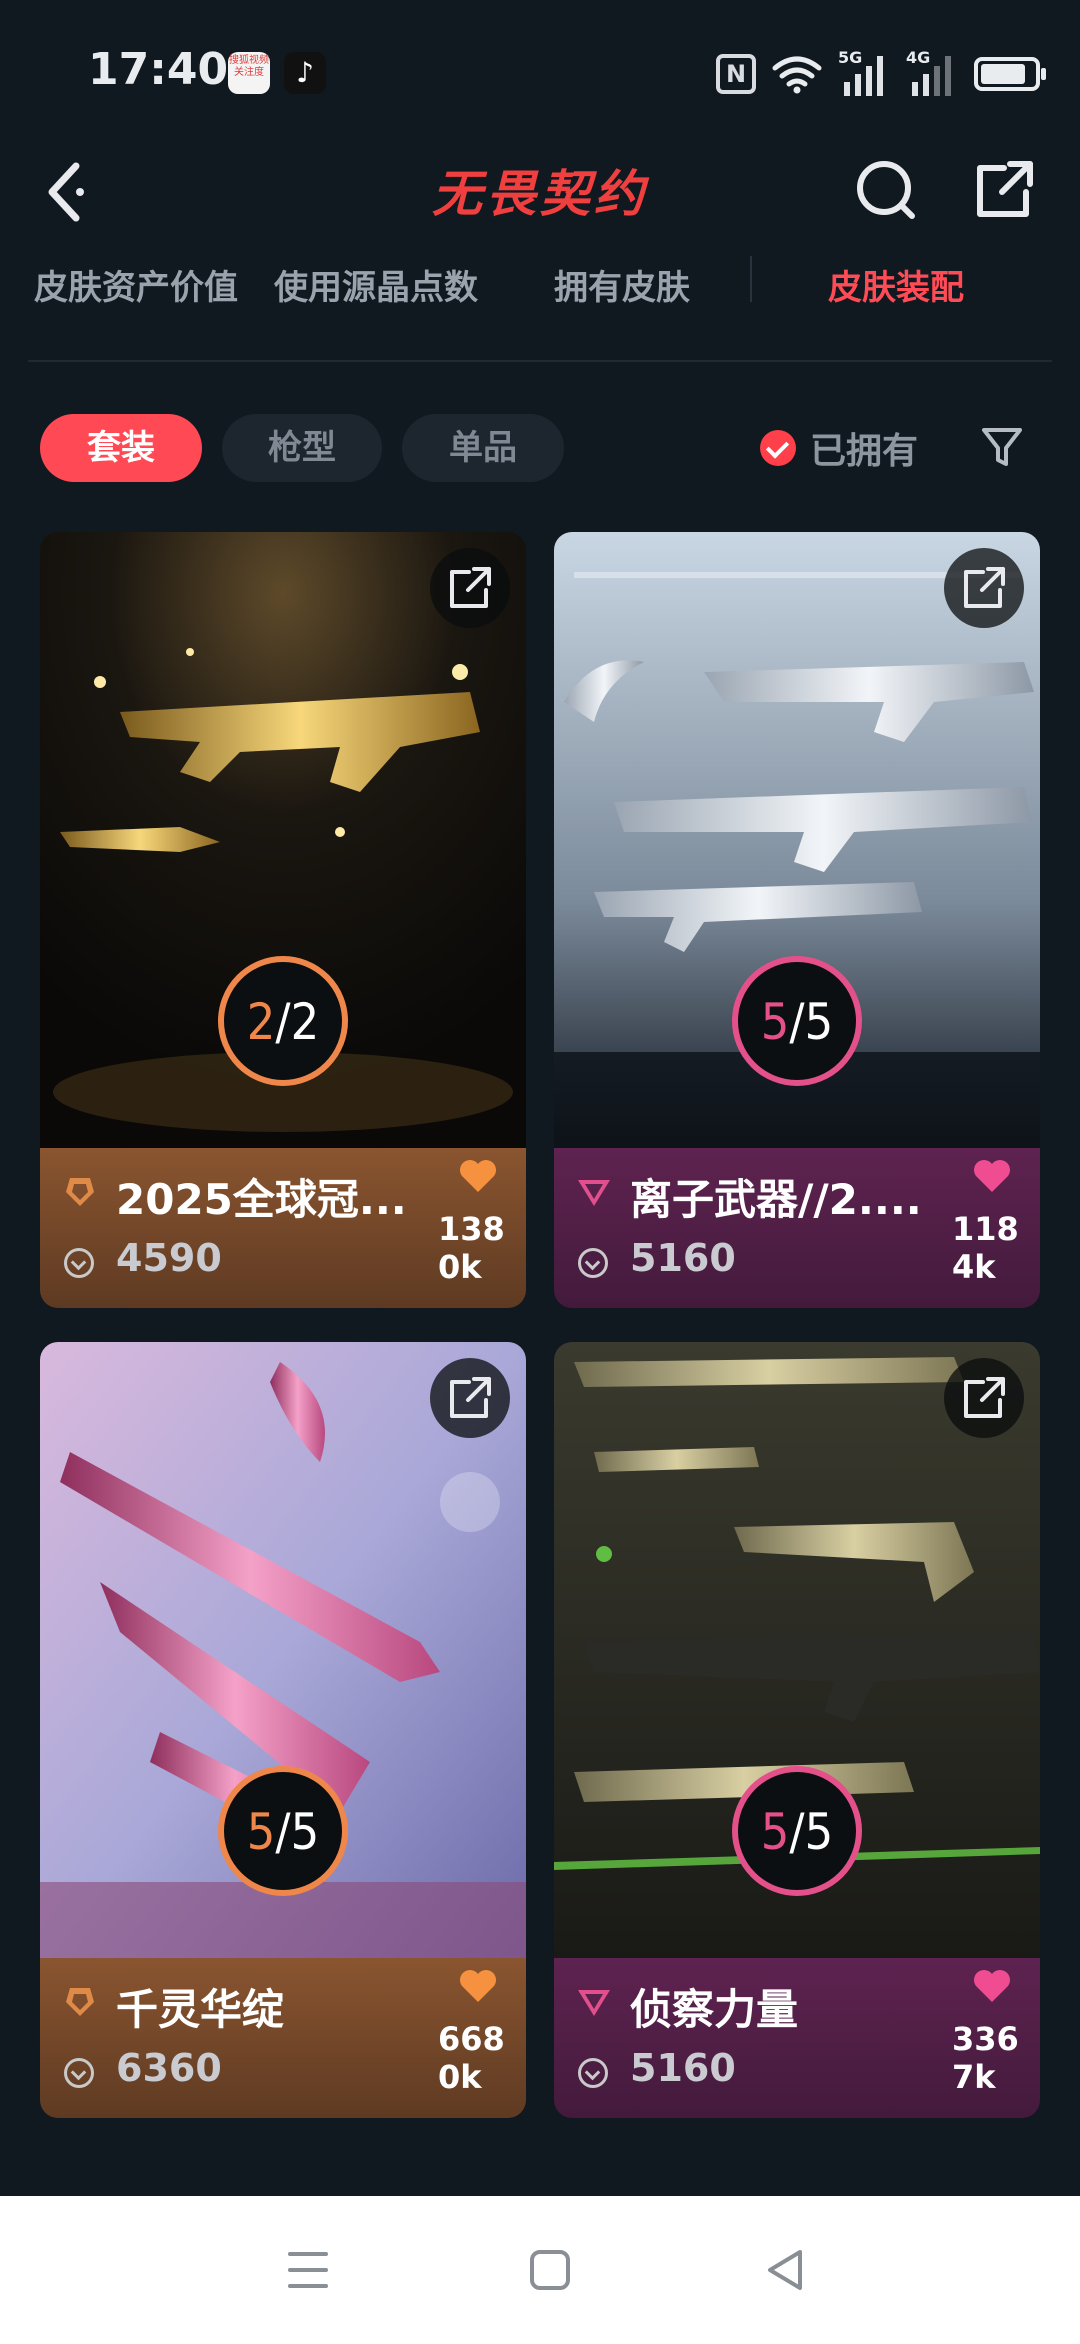  I want to click on system-back-button, so click(786, 2270).